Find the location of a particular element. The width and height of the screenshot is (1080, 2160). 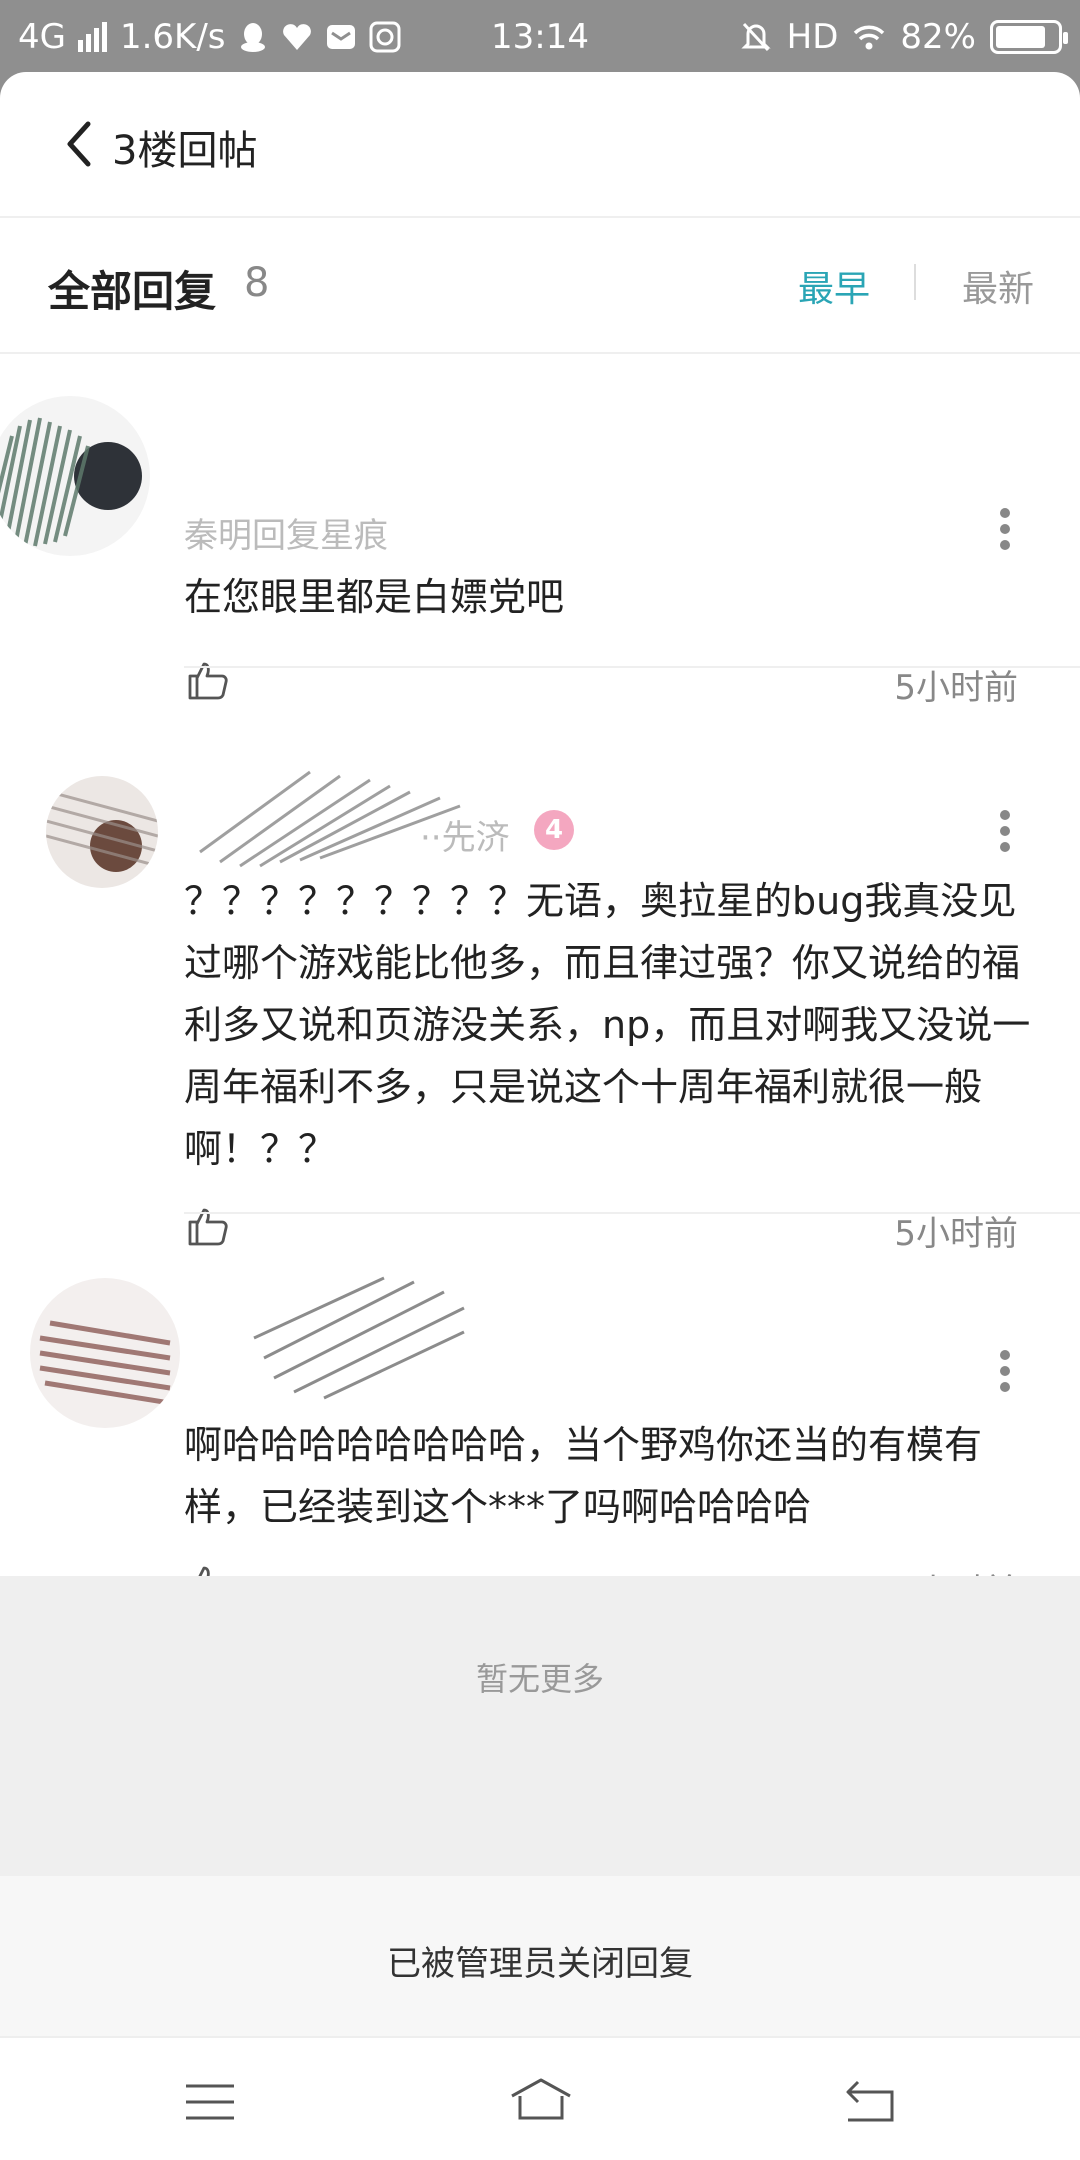

hd-indicator: HD is located at coordinates (812, 37).